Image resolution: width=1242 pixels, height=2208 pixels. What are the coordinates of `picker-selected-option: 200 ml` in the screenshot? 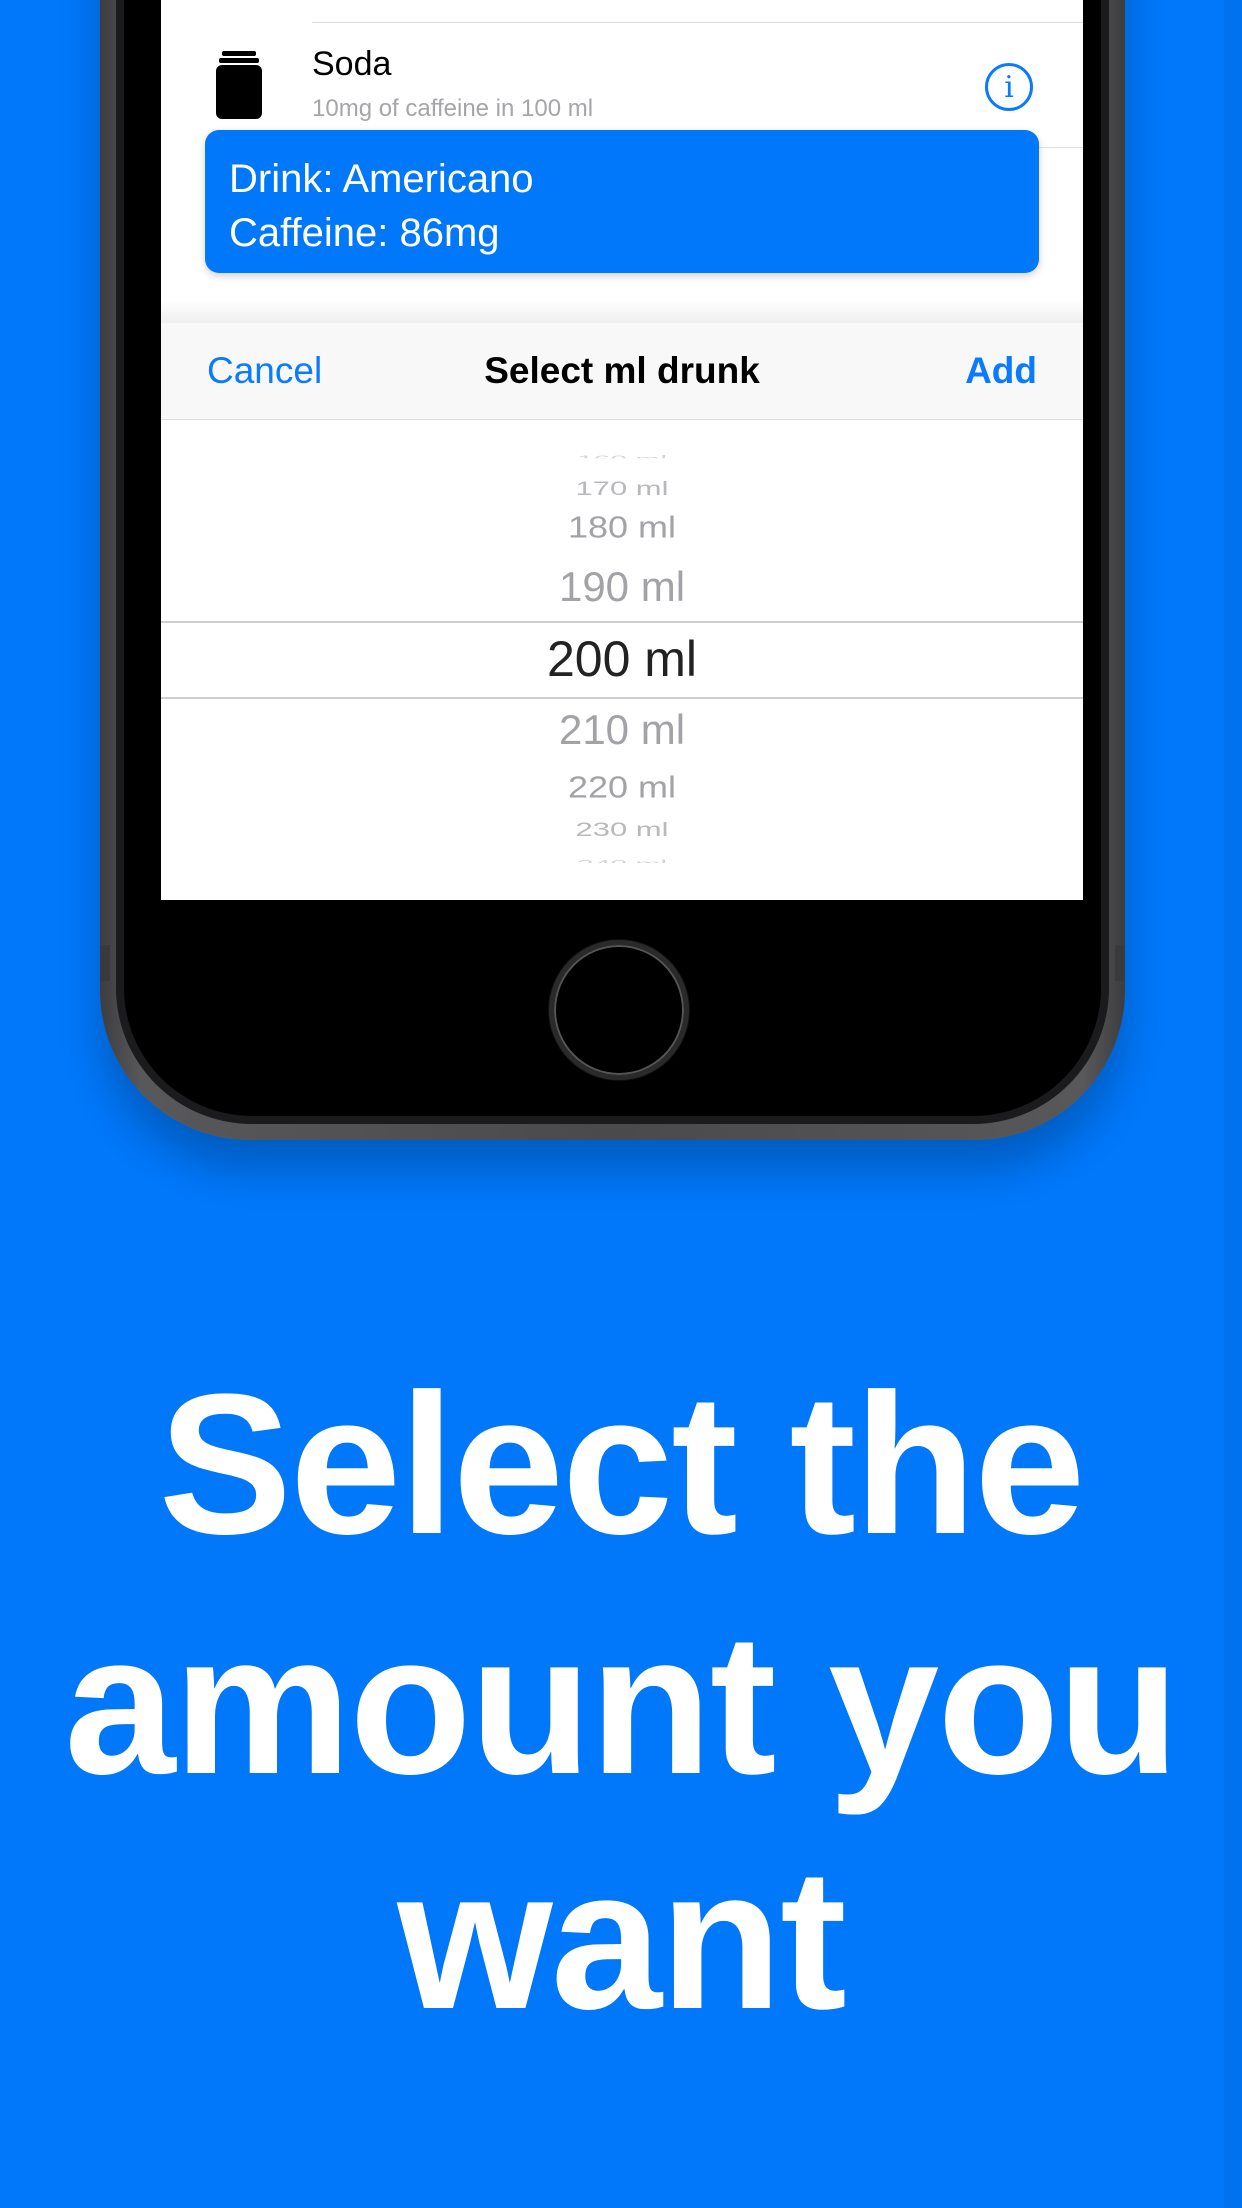 It's located at (622, 659).